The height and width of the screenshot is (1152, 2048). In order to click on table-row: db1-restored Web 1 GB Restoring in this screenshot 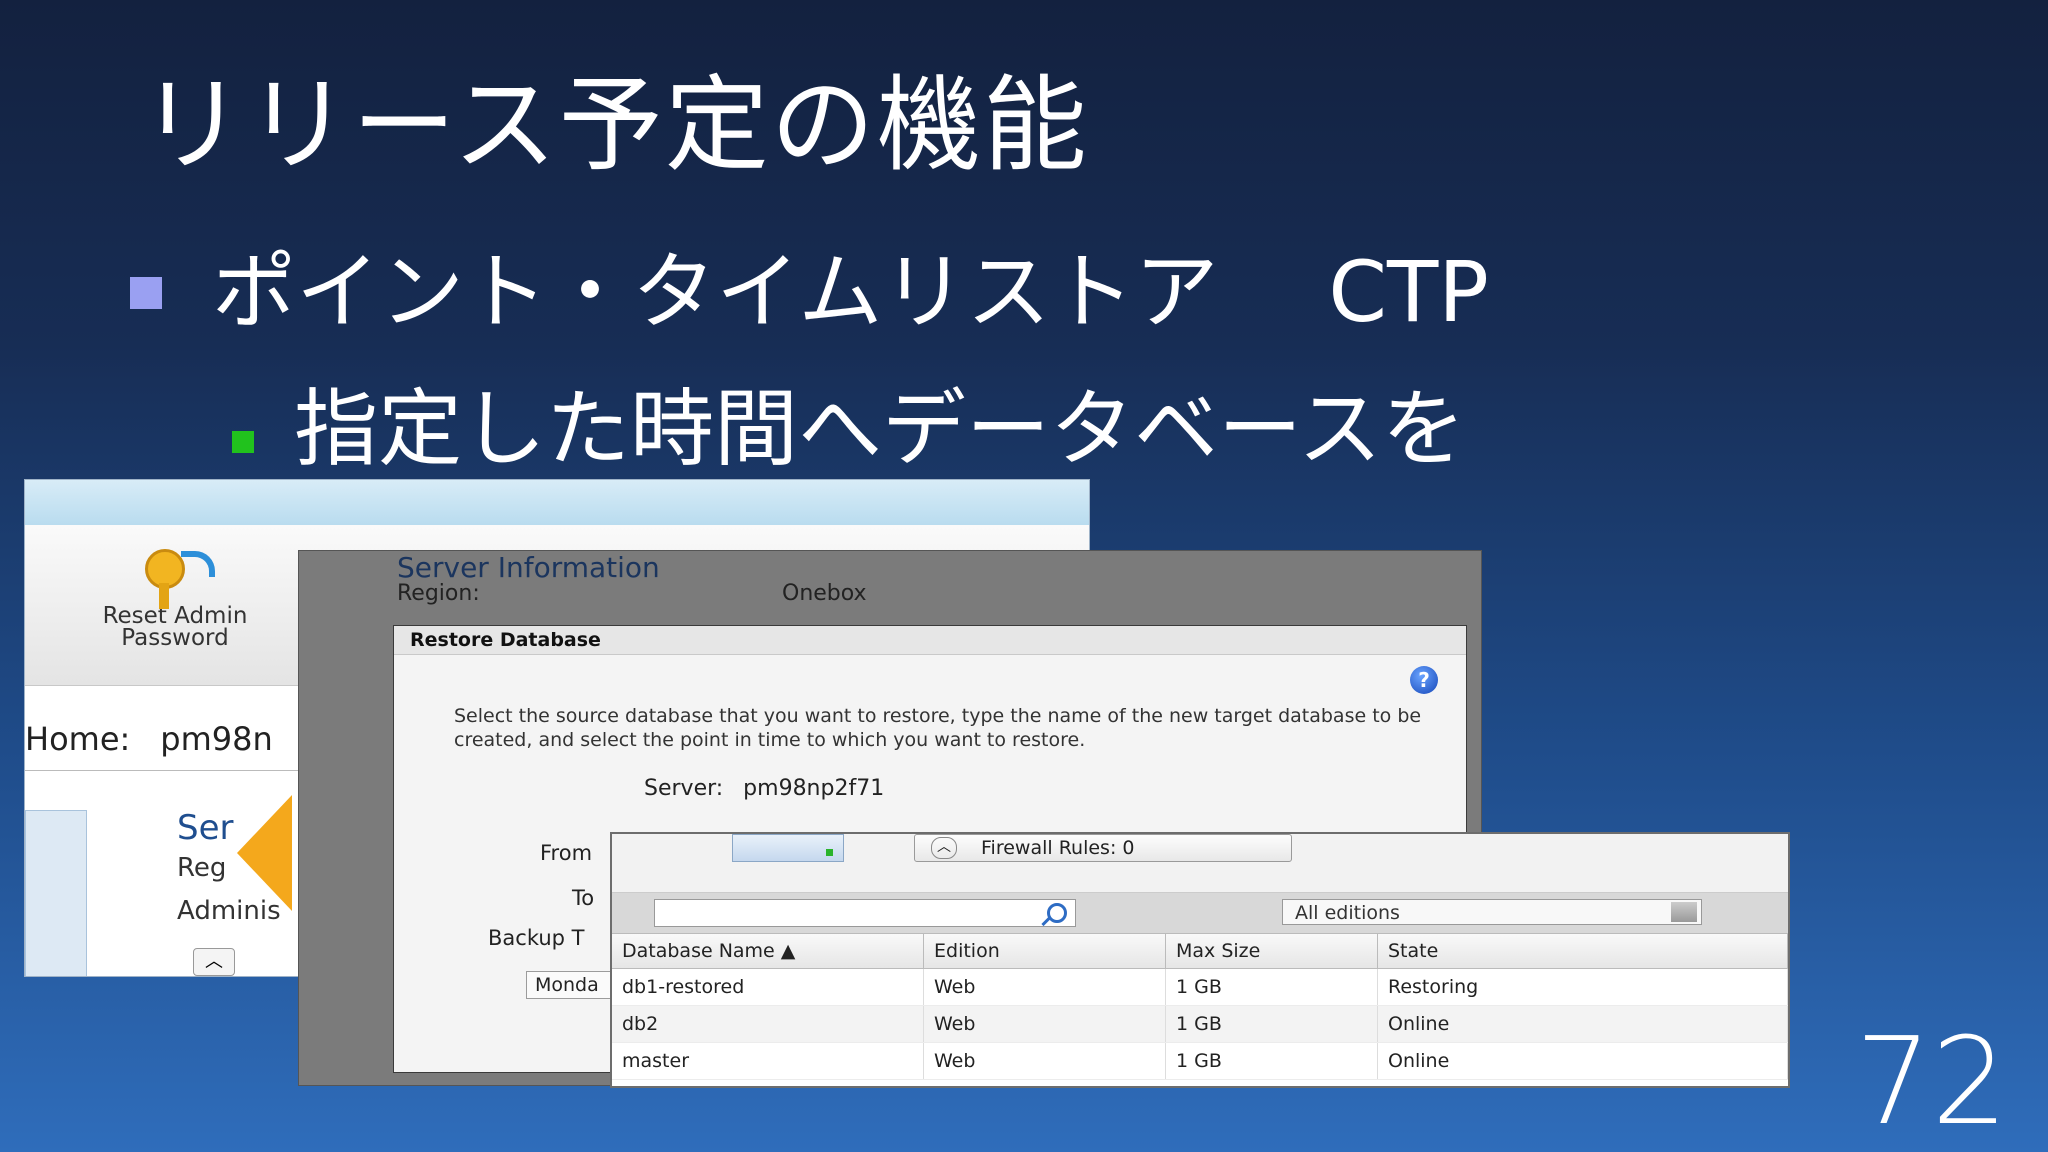, I will do `click(1200, 987)`.